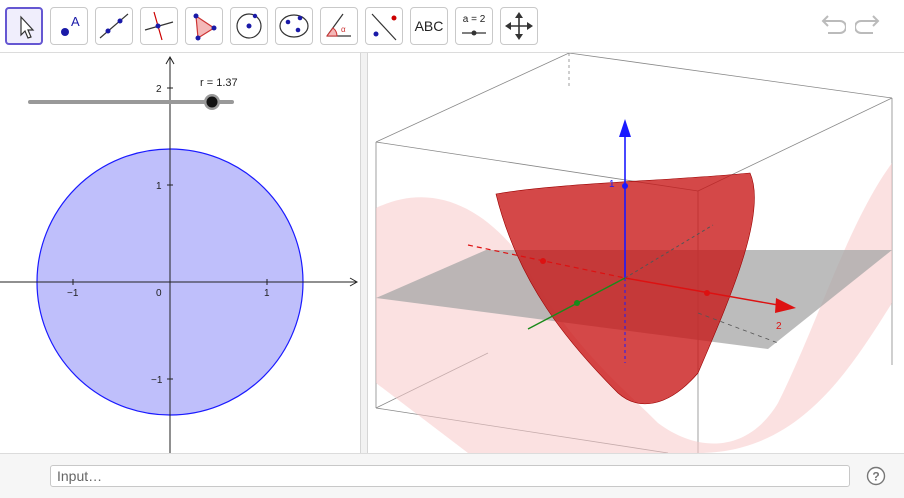 The height and width of the screenshot is (498, 904). I want to click on angle-icon: α, so click(338, 25).